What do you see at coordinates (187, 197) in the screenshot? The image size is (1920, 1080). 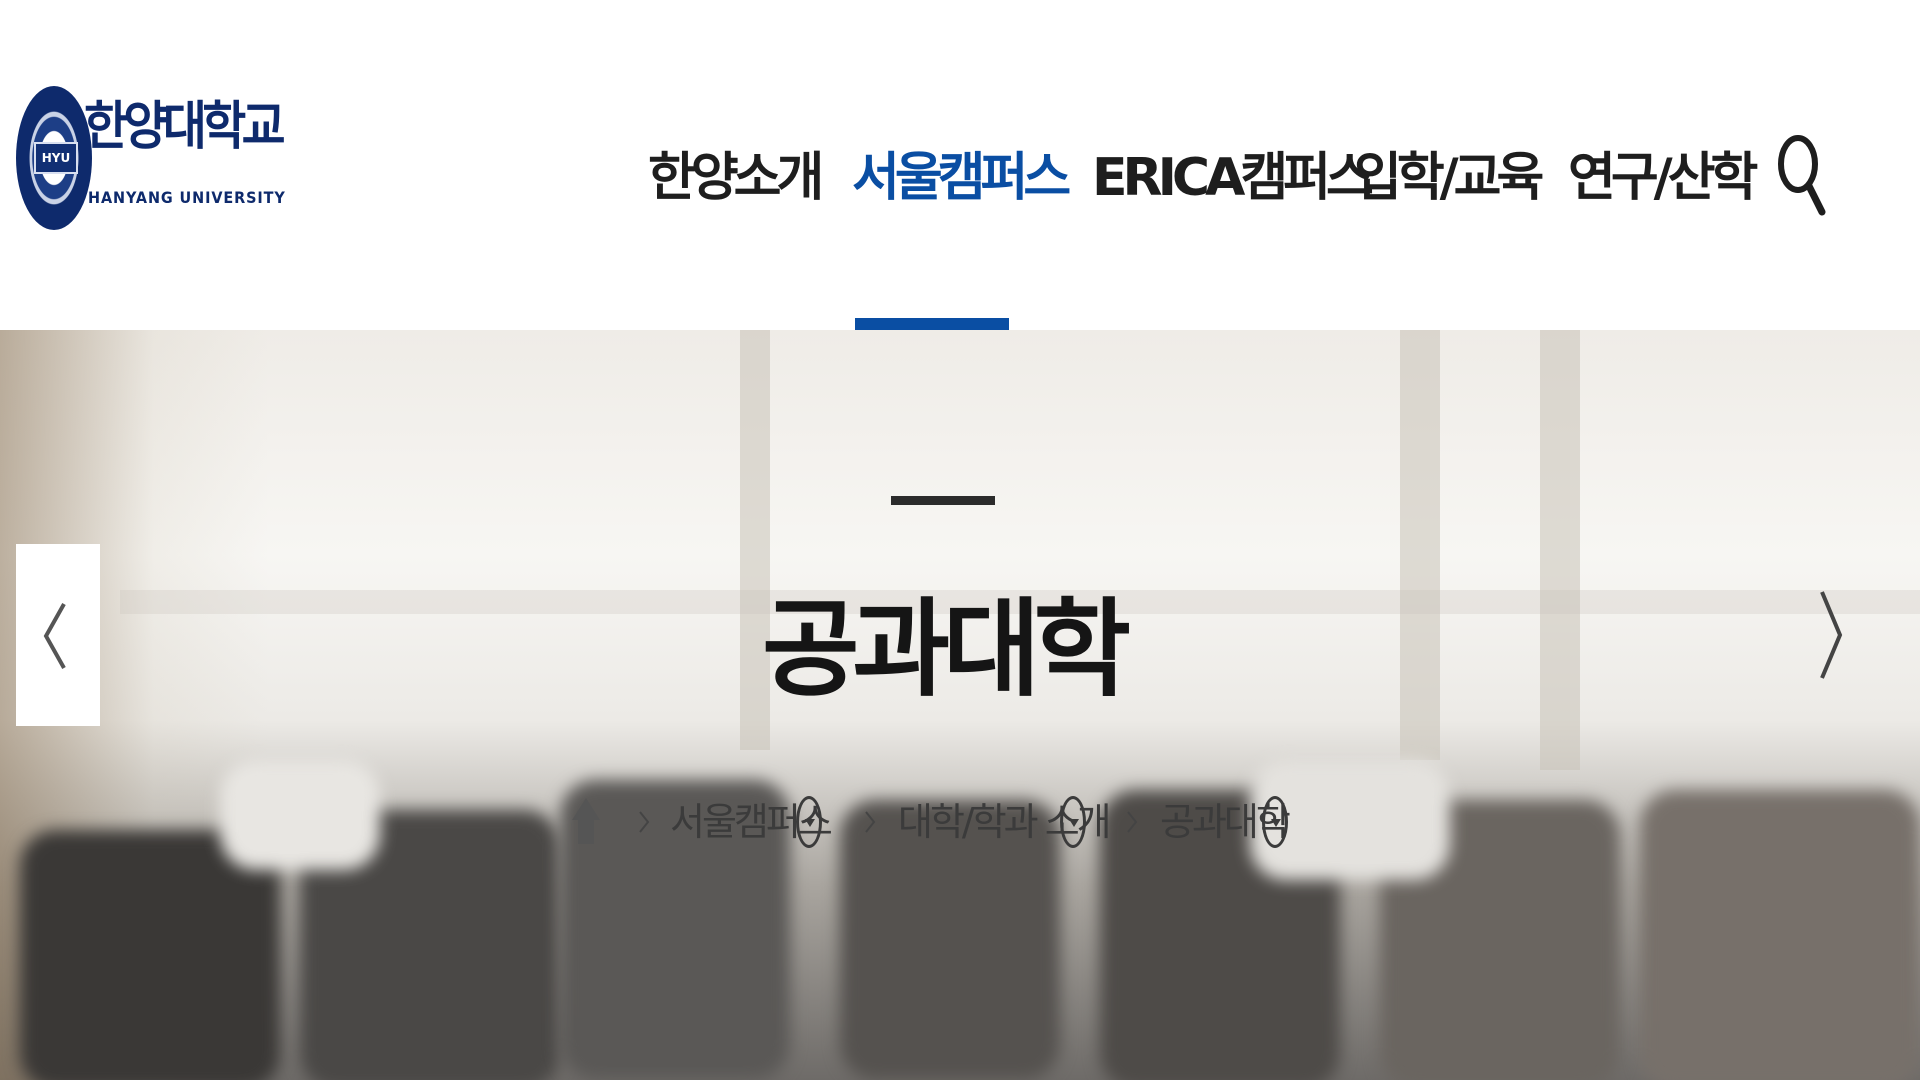 I see `logo-name-english: HANYANG UNIVERSITY` at bounding box center [187, 197].